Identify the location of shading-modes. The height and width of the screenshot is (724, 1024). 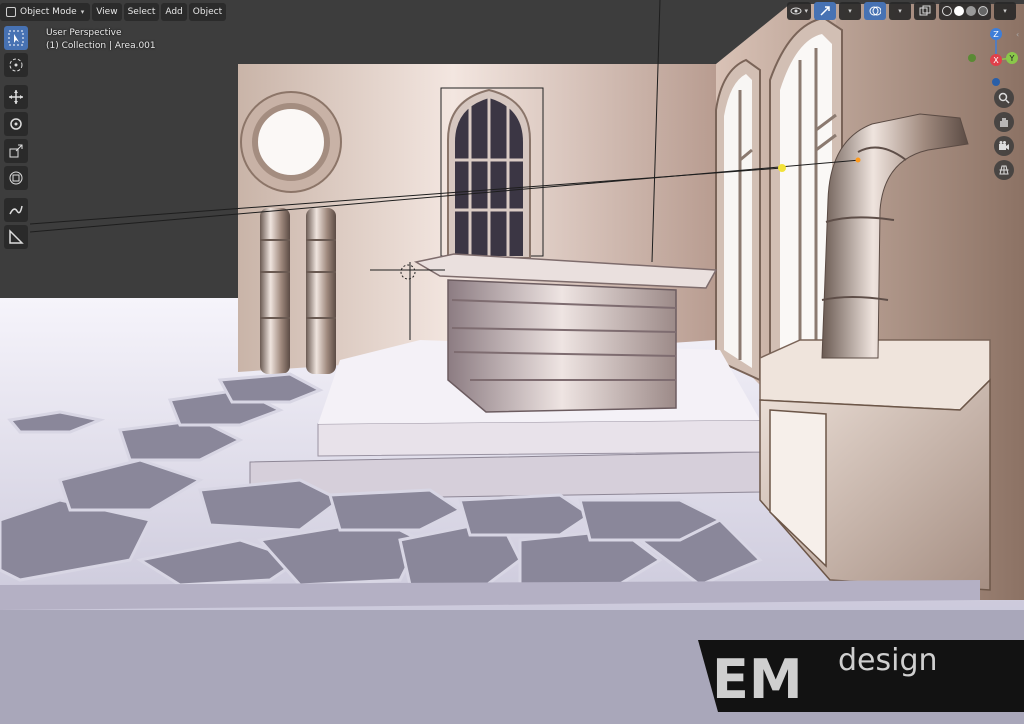
(965, 11).